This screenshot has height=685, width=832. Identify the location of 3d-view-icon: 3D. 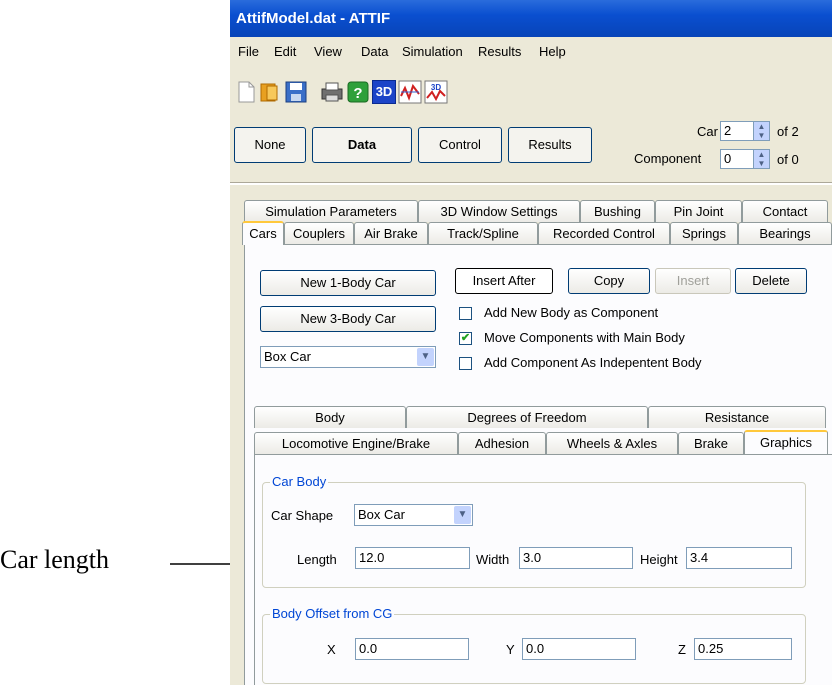
(384, 92).